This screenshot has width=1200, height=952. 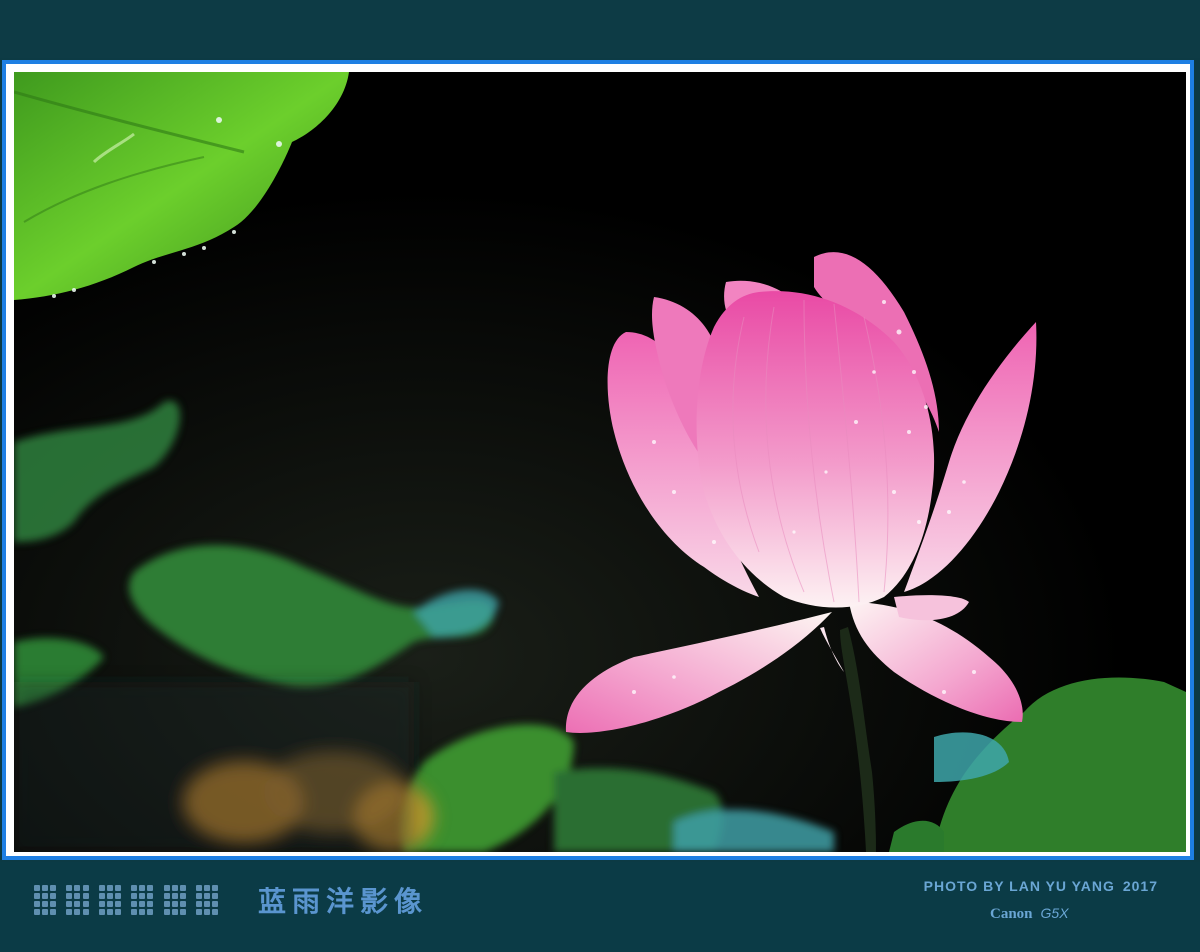 I want to click on top-band, so click(x=600, y=29).